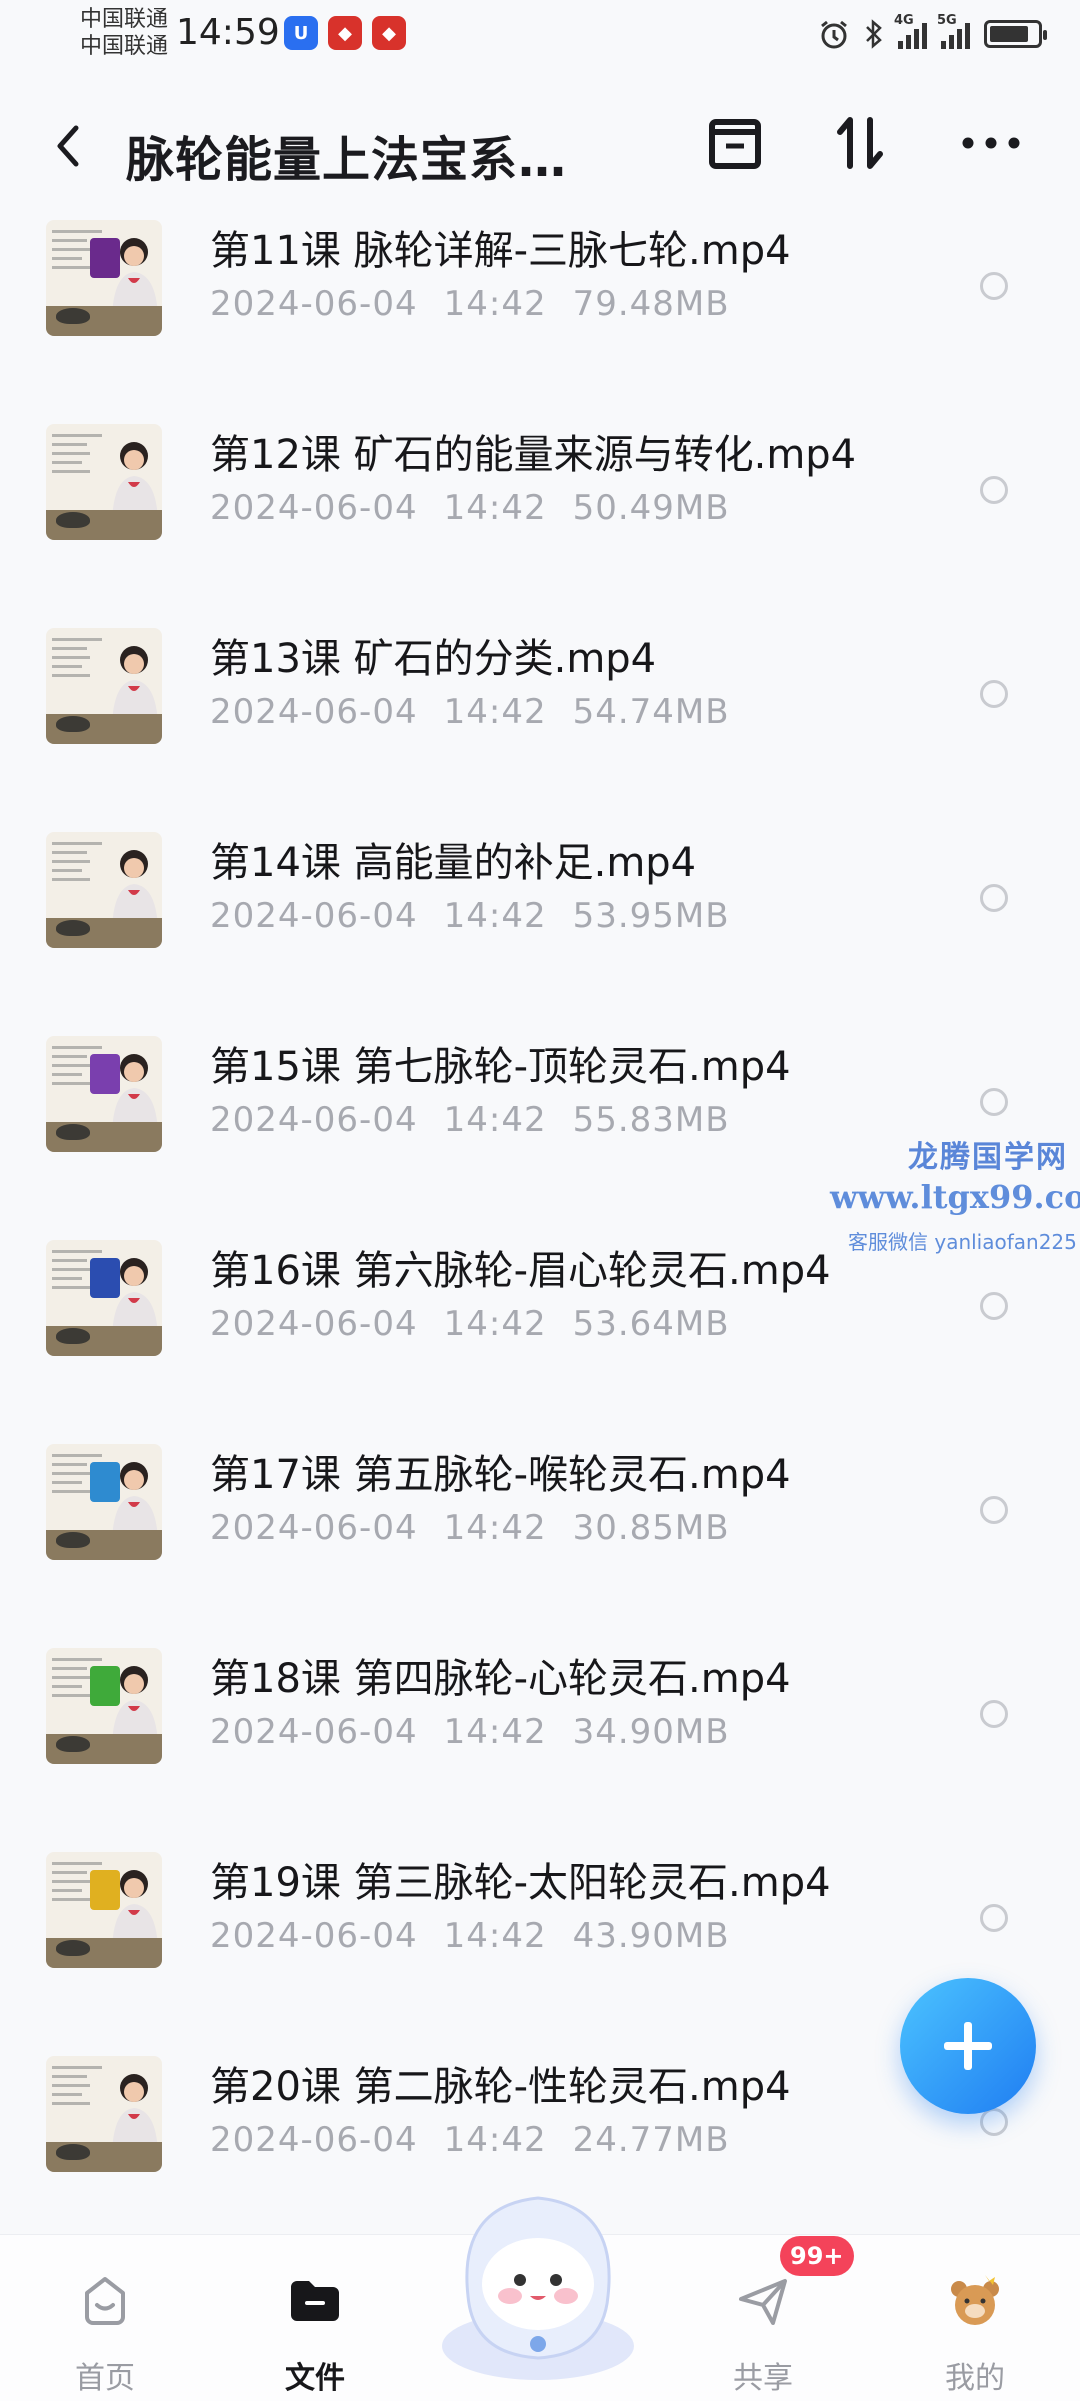 This screenshot has width=1080, height=2401. What do you see at coordinates (735, 143) in the screenshot?
I see `archive-icon` at bounding box center [735, 143].